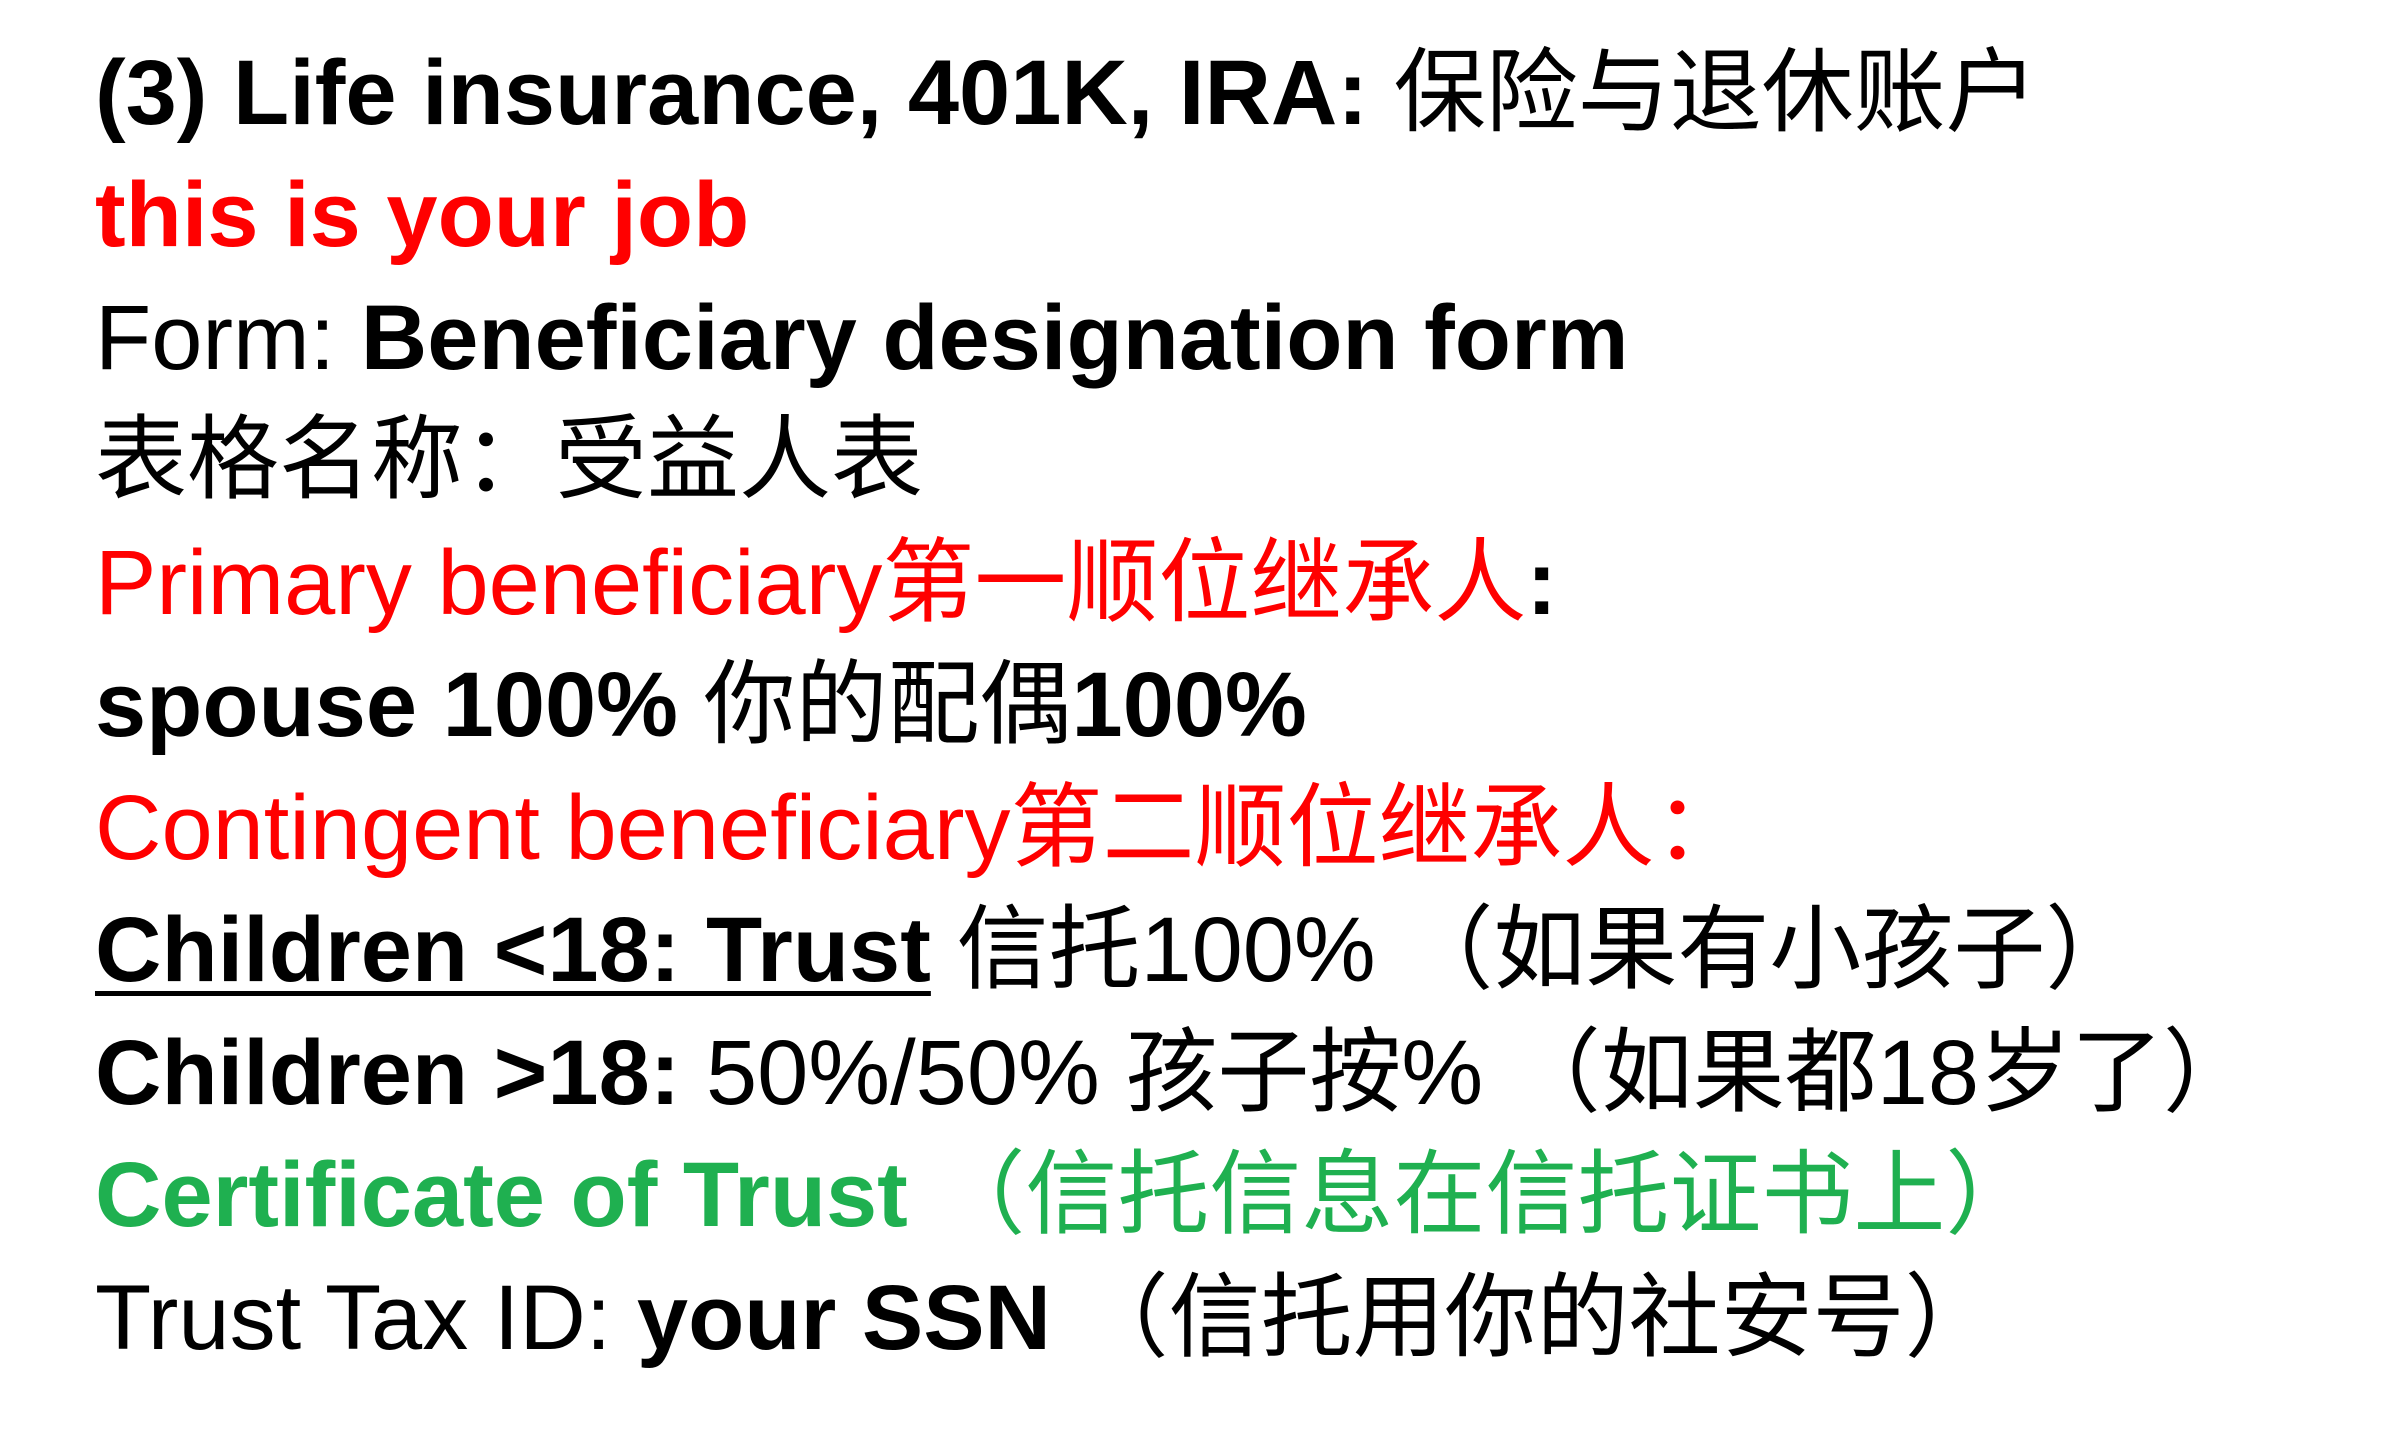 This screenshot has width=2391, height=1429. I want to click on heading-english: (3) Life insurance, 401K, IRA:, so click(731, 93).